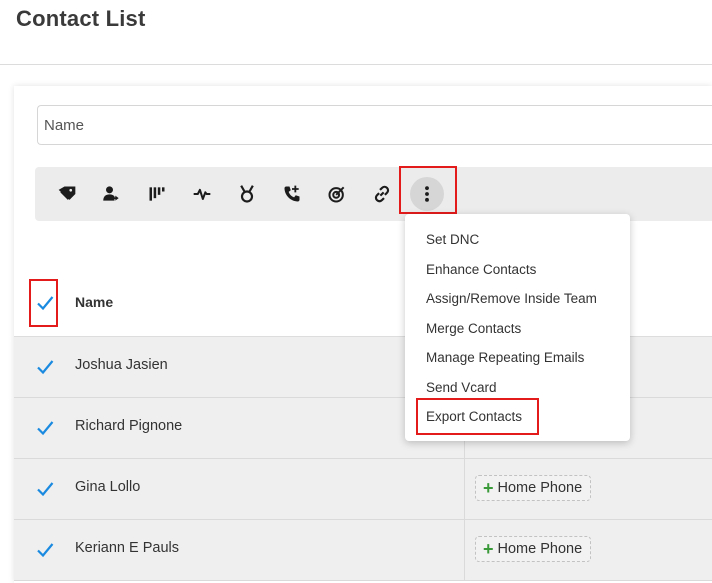  What do you see at coordinates (481, 269) in the screenshot?
I see `menu-item-enhance-contacts: Enhance Contacts` at bounding box center [481, 269].